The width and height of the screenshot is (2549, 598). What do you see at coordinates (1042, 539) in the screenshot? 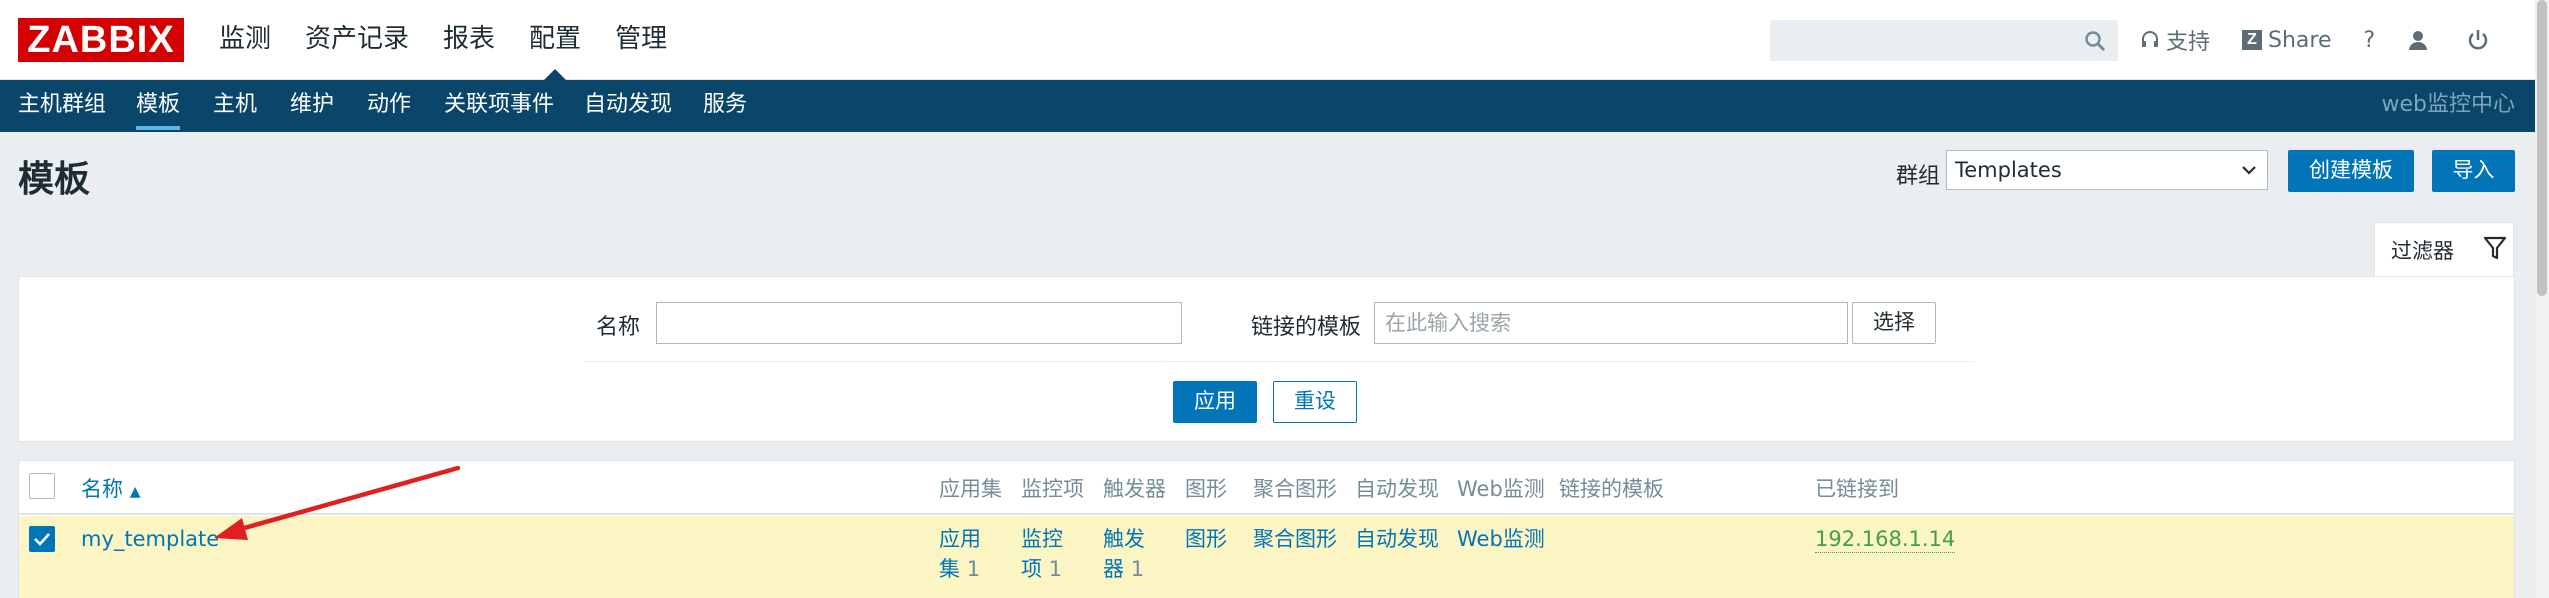
I see `items-label: 监控` at bounding box center [1042, 539].